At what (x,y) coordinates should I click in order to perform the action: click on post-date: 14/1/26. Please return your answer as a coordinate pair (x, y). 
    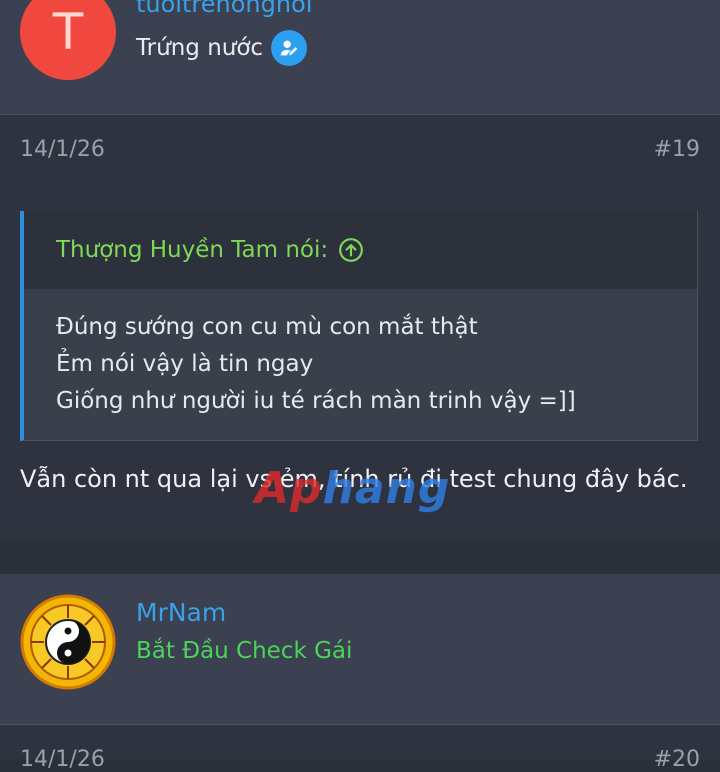
    Looking at the image, I should click on (62, 149).